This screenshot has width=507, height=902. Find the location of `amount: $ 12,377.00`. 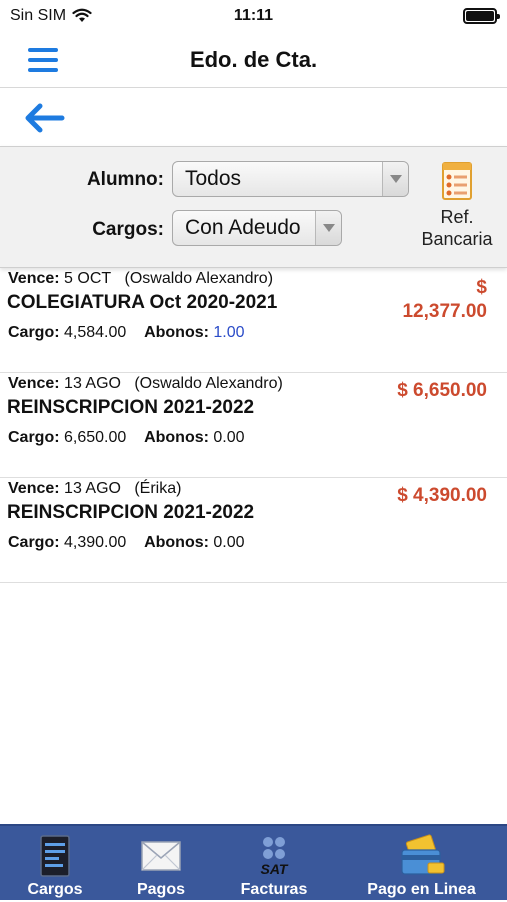

amount: $ 12,377.00 is located at coordinates (432, 300).